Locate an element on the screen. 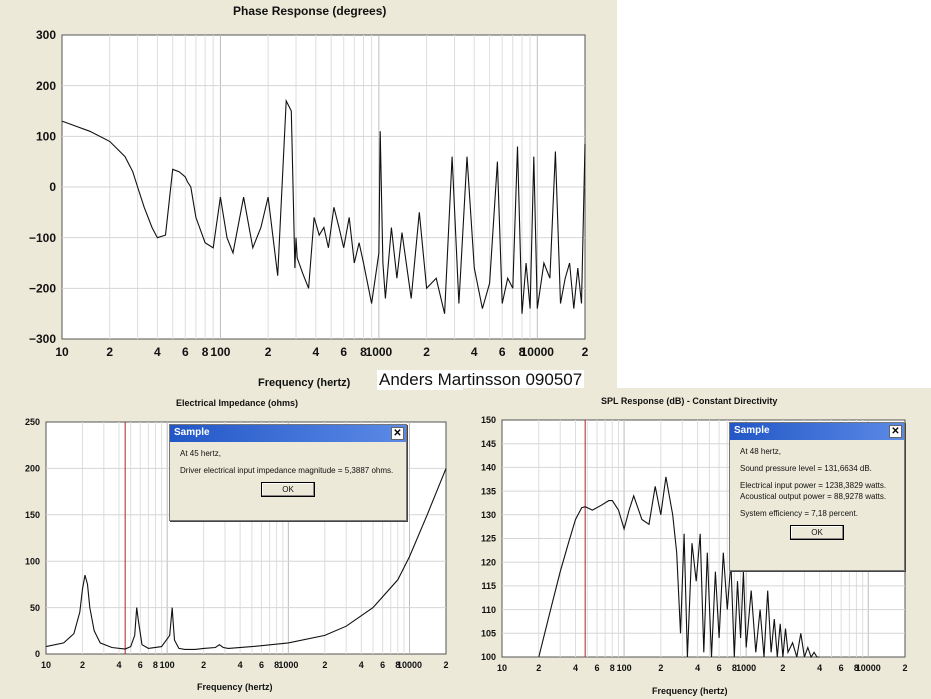  spl-dialog-titlebar: Sample ✕ is located at coordinates (817, 431).